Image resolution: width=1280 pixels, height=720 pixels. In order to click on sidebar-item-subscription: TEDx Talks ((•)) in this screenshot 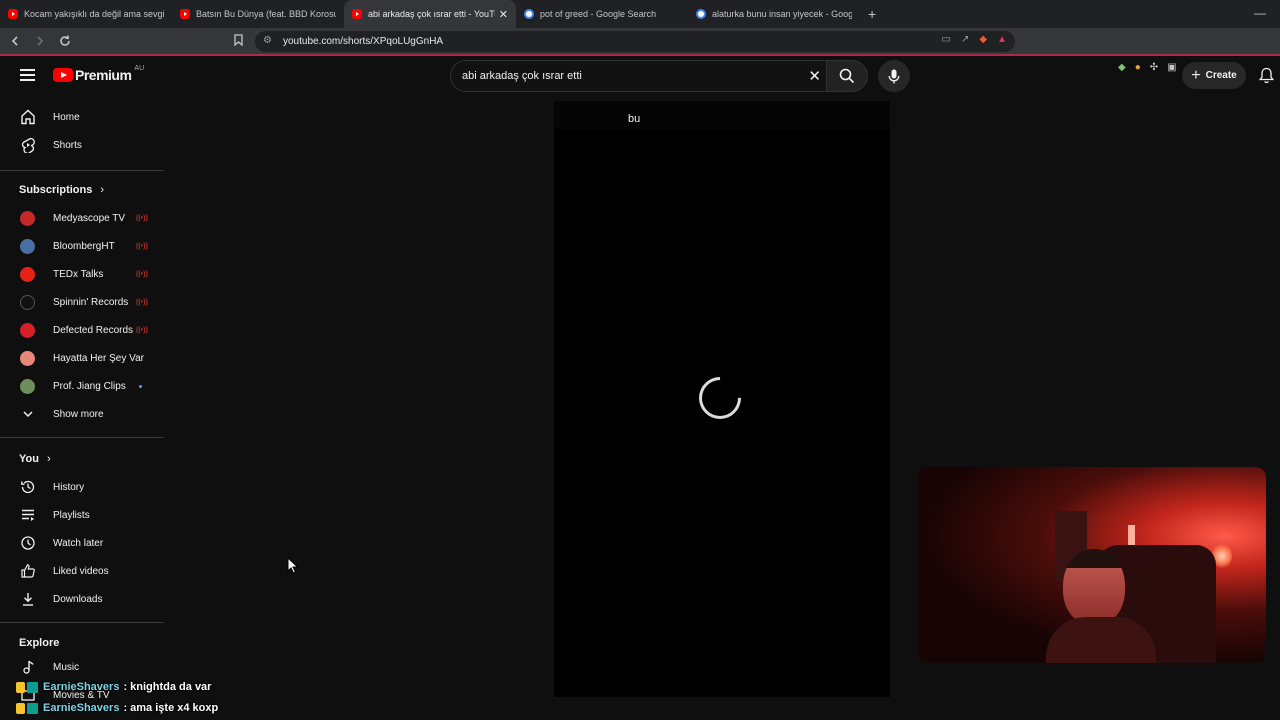, I will do `click(88, 274)`.